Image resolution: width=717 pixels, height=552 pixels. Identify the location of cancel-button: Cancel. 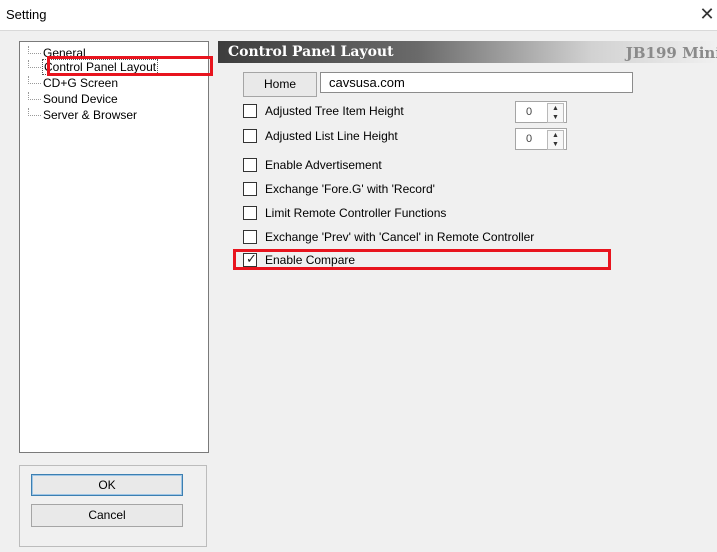
(107, 515).